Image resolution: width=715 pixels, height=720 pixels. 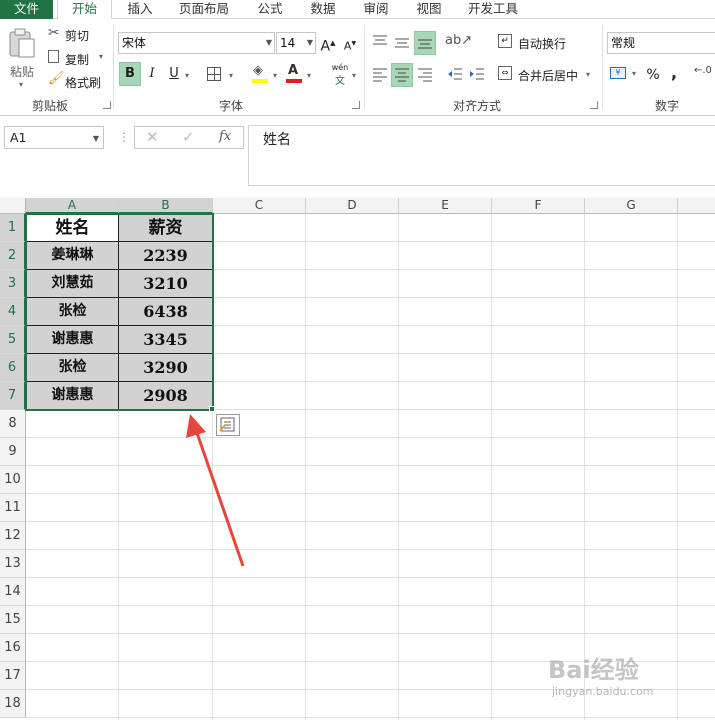 What do you see at coordinates (101, 56) in the screenshot?
I see `copy-dropdown-icon: ▾` at bounding box center [101, 56].